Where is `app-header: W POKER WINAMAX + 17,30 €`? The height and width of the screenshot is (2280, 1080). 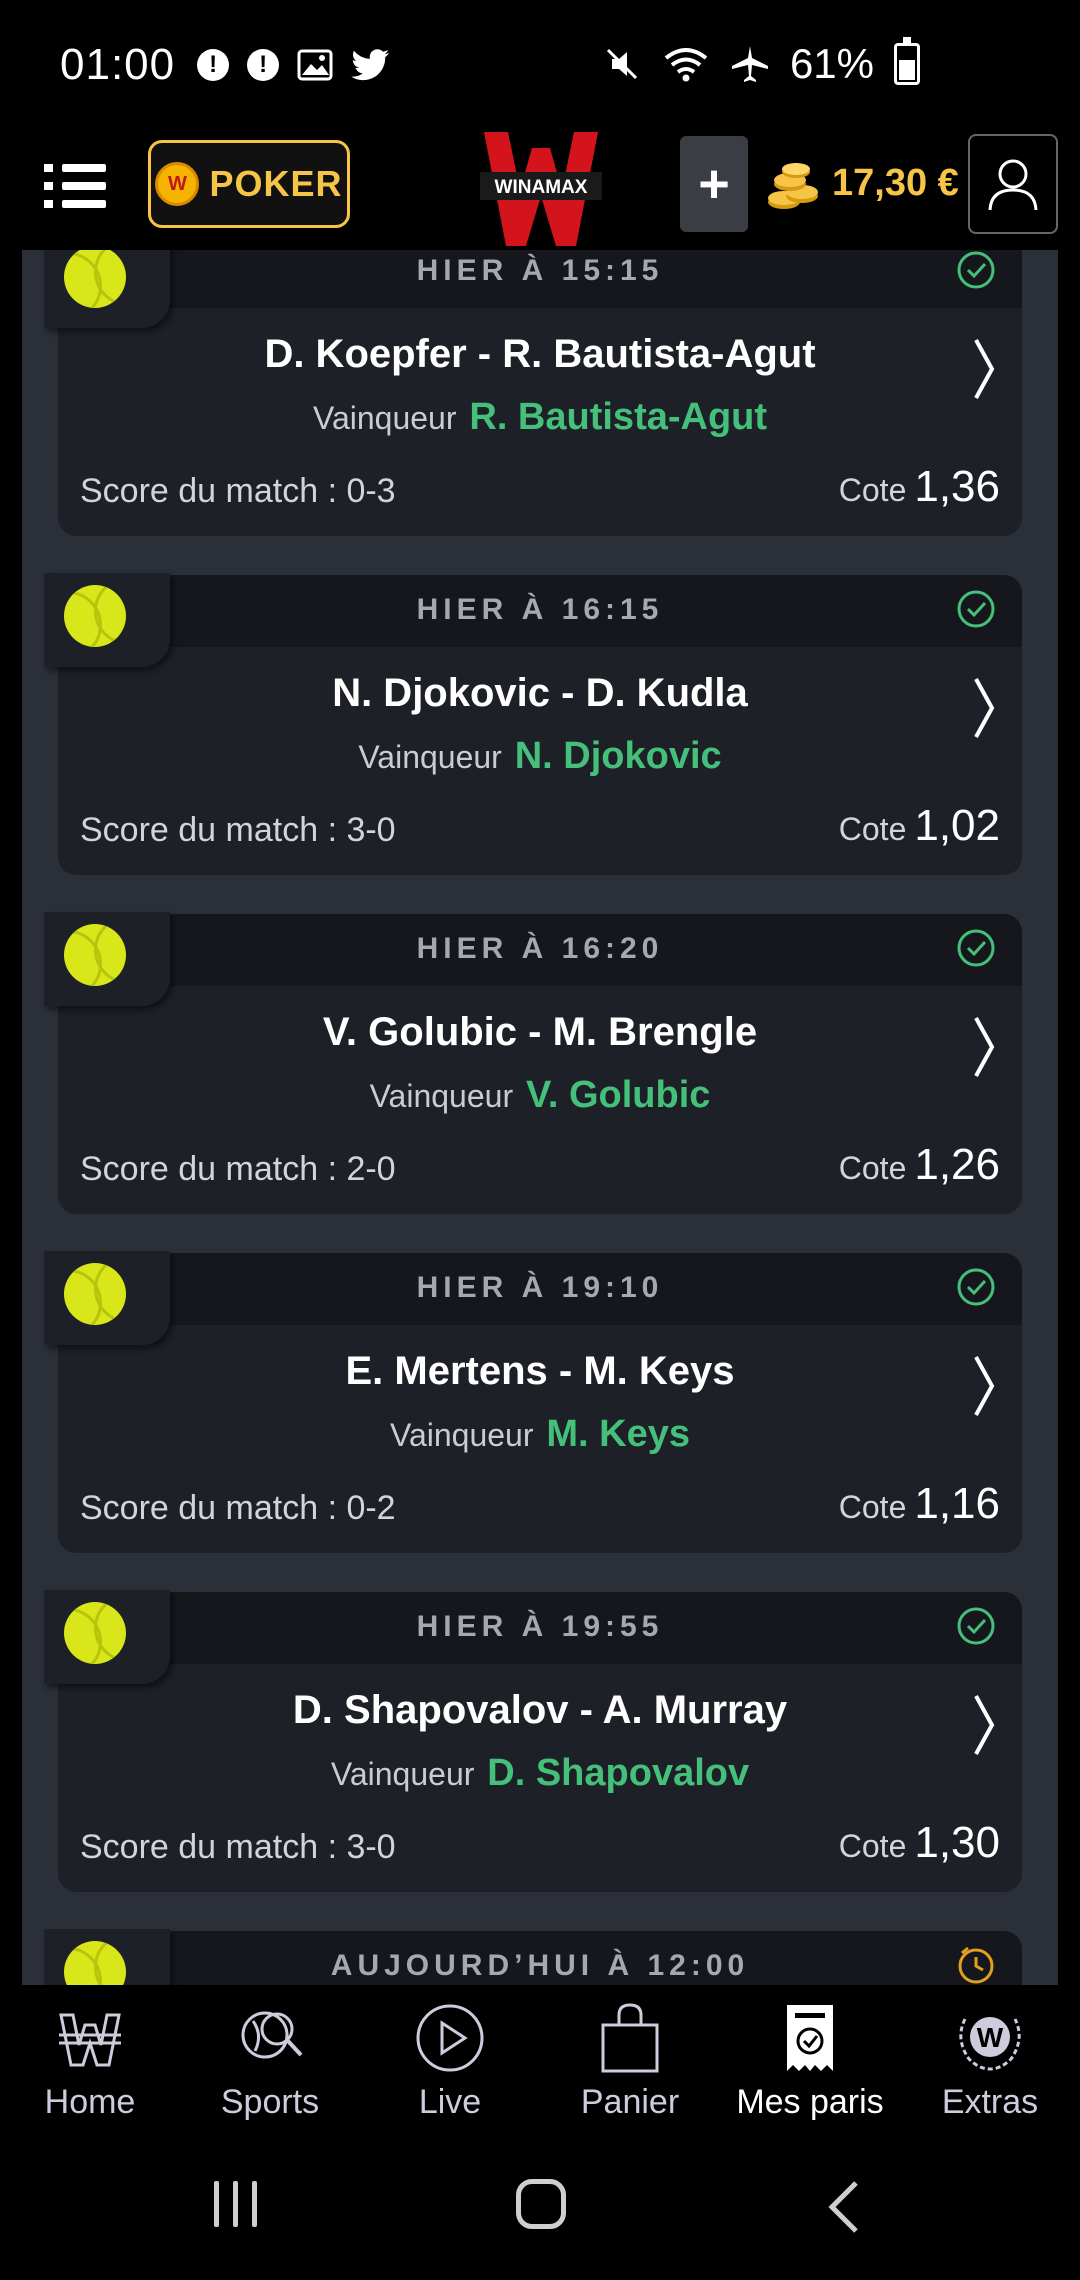
app-header: W POKER WINAMAX + 17,30 € is located at coordinates (540, 190).